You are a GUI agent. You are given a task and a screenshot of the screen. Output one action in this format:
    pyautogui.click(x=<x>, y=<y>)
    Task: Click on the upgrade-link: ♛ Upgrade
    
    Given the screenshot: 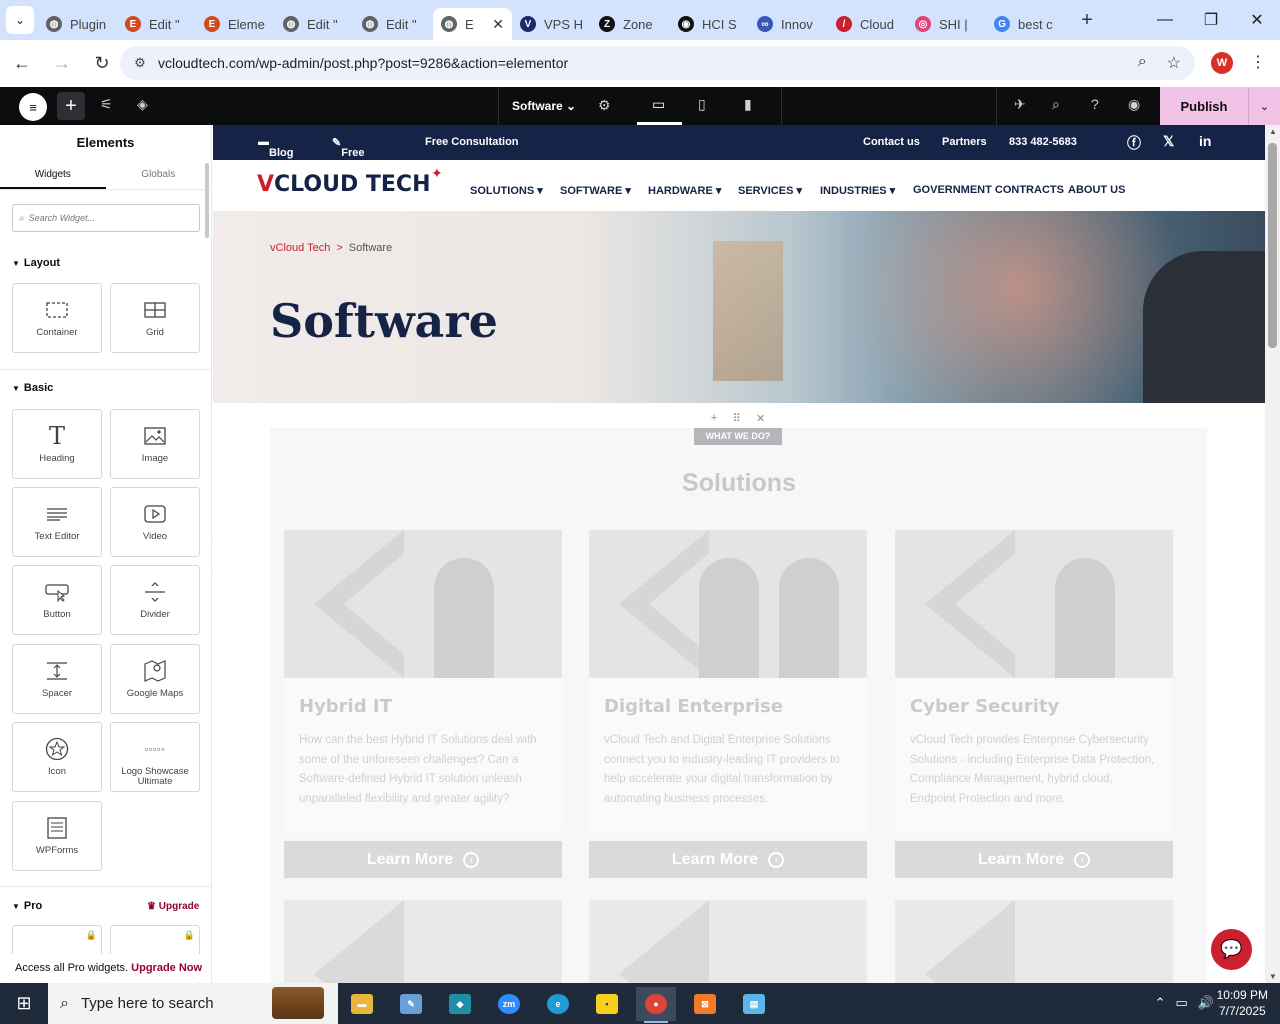 What is the action you would take?
    pyautogui.click(x=173, y=906)
    